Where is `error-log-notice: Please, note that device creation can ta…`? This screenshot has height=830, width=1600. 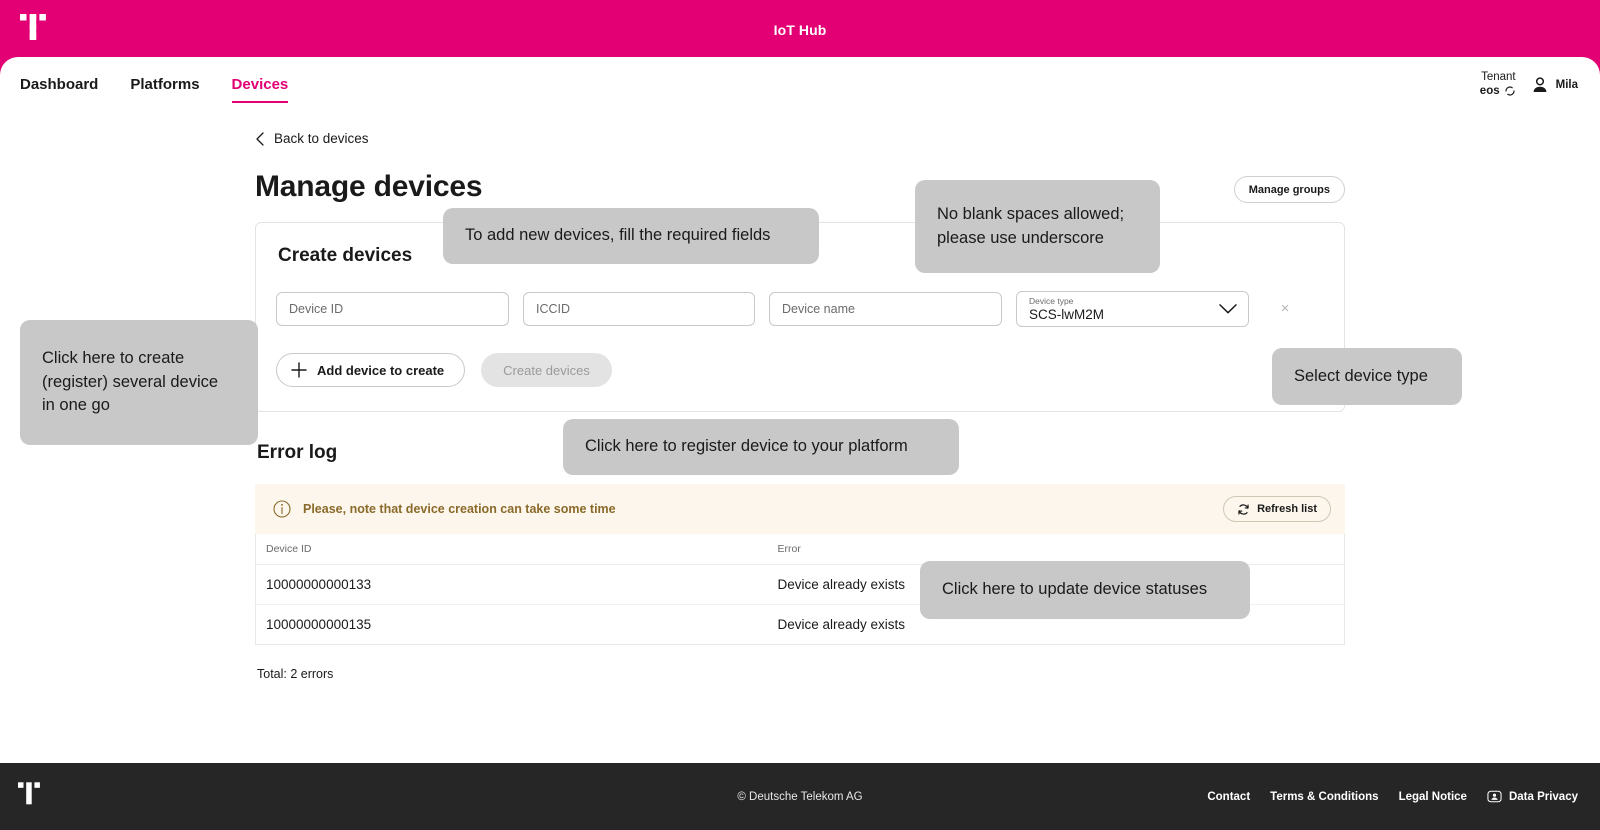 error-log-notice: Please, note that device creation can ta… is located at coordinates (800, 509).